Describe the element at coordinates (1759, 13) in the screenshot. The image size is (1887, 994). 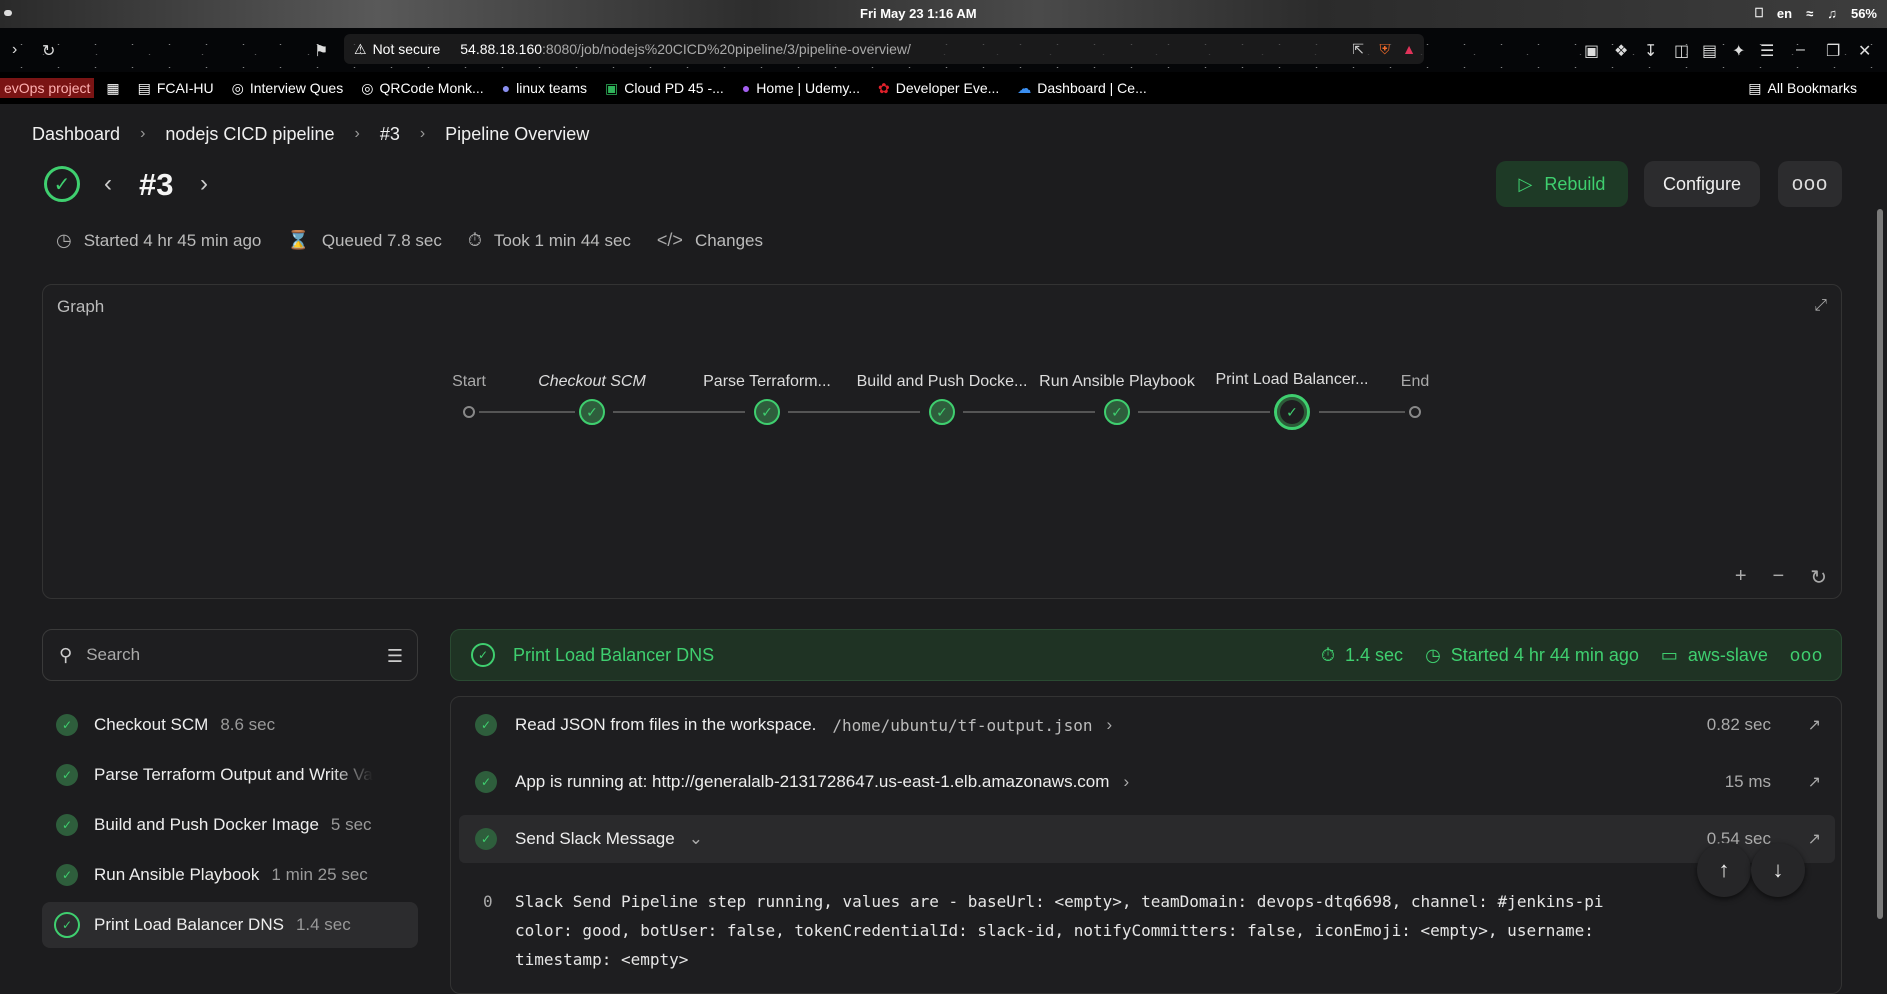
I see `clipboard-icon: ⎕` at that location.